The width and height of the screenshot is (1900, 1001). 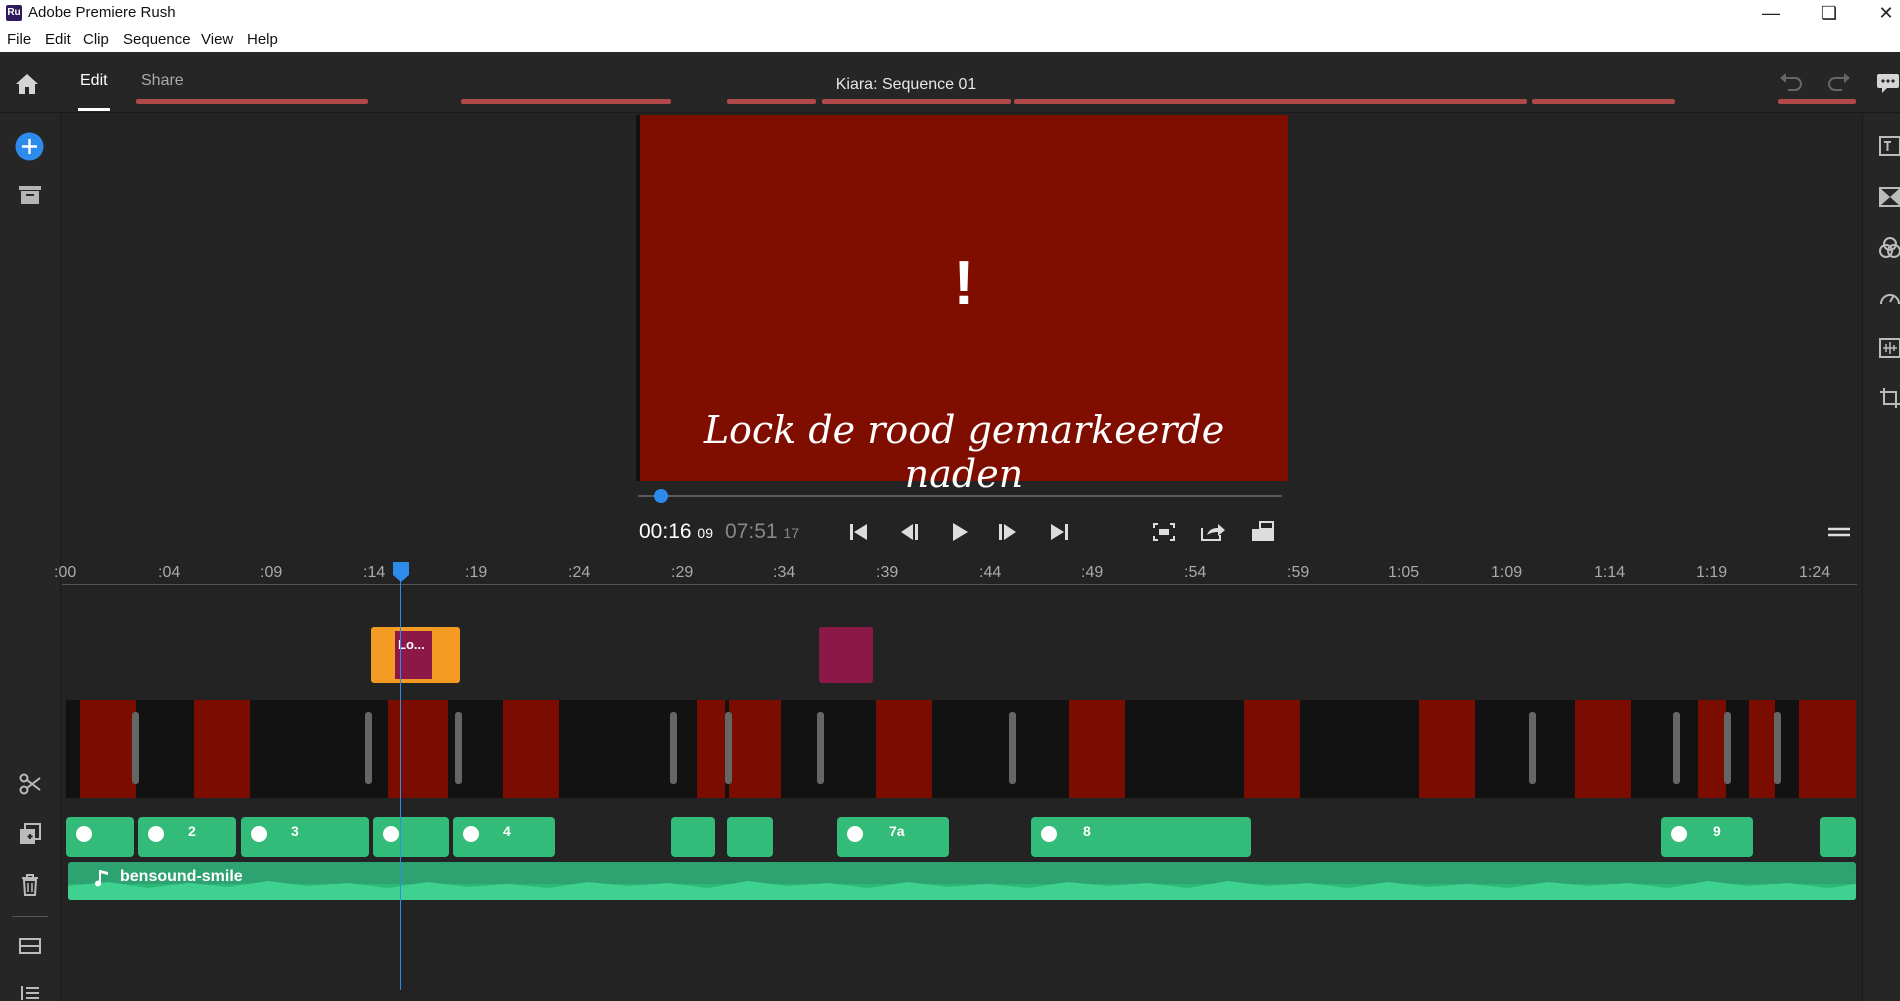 What do you see at coordinates (401, 572) in the screenshot?
I see `playhead-handle` at bounding box center [401, 572].